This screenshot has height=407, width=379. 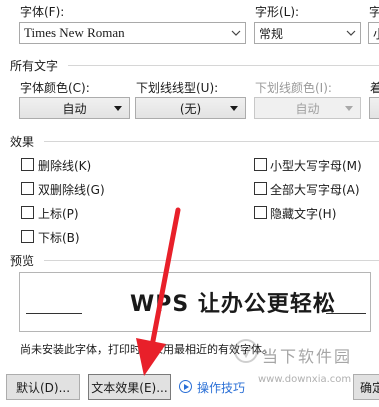 What do you see at coordinates (42, 12) in the screenshot?
I see `font-label: 字体(F):` at bounding box center [42, 12].